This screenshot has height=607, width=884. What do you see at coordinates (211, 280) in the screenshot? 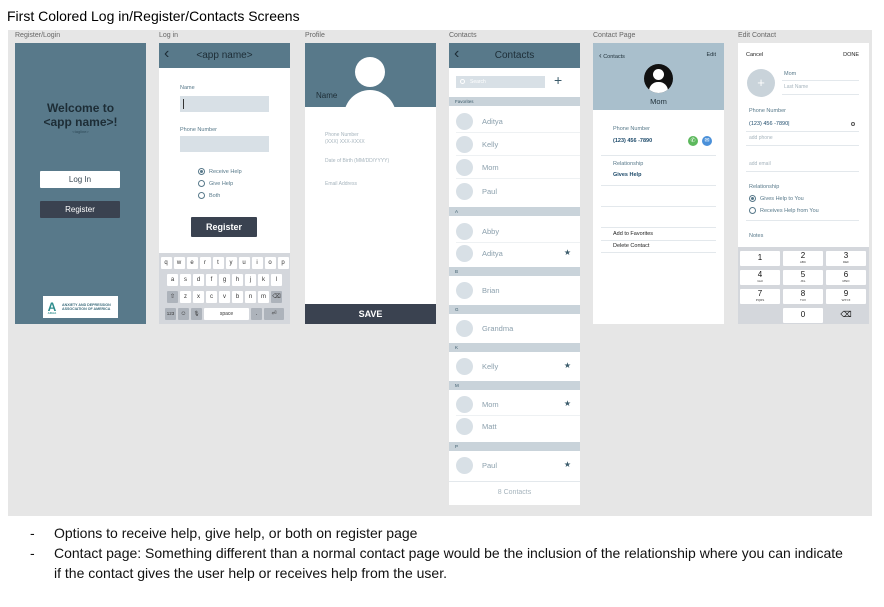
I see `key: f` at bounding box center [211, 280].